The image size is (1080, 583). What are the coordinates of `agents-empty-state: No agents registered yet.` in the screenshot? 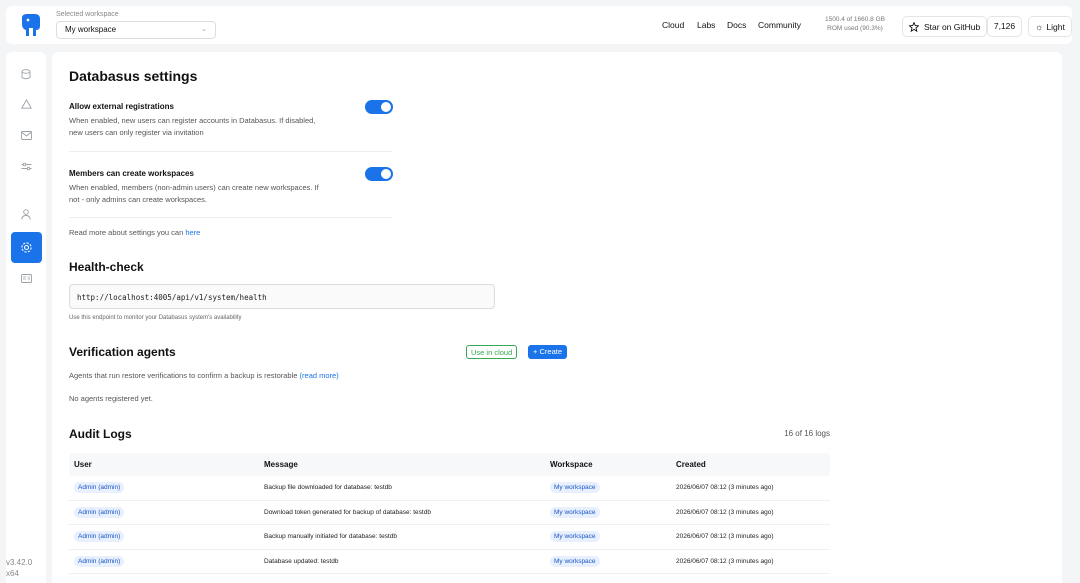 It's located at (111, 398).